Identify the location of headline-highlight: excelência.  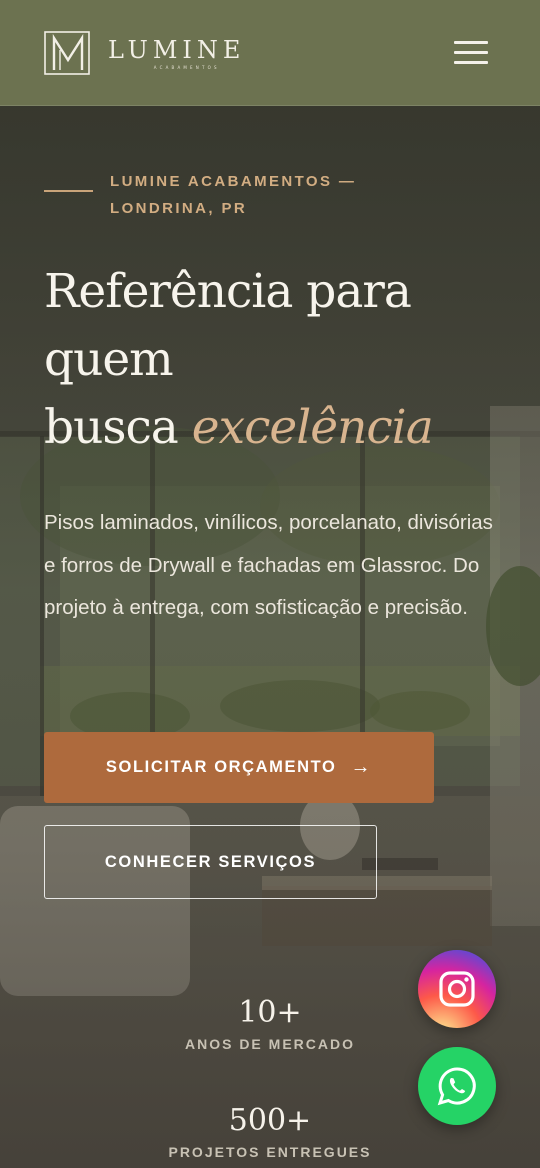
(312, 427).